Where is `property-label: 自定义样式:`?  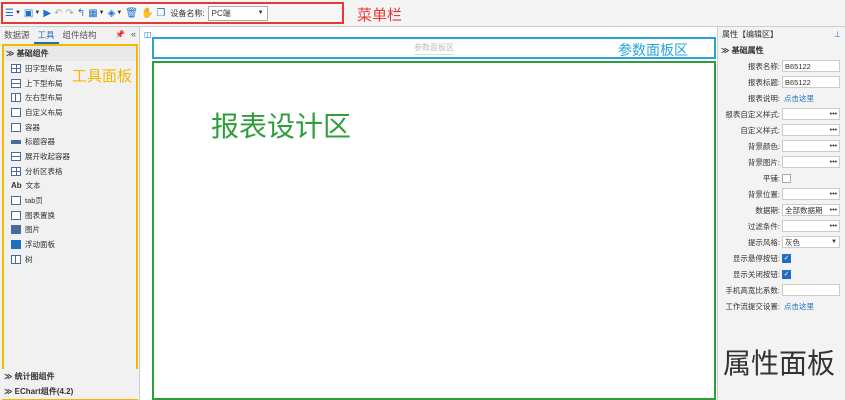 property-label: 自定义样式: is located at coordinates (760, 130).